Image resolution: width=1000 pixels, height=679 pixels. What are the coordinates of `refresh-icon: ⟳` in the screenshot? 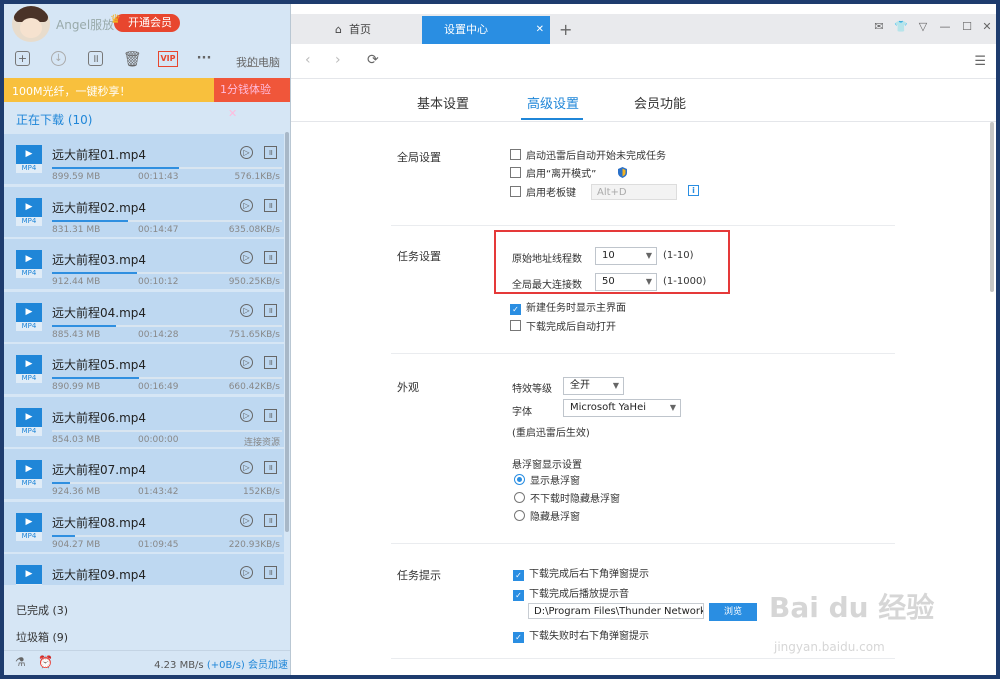 It's located at (373, 60).